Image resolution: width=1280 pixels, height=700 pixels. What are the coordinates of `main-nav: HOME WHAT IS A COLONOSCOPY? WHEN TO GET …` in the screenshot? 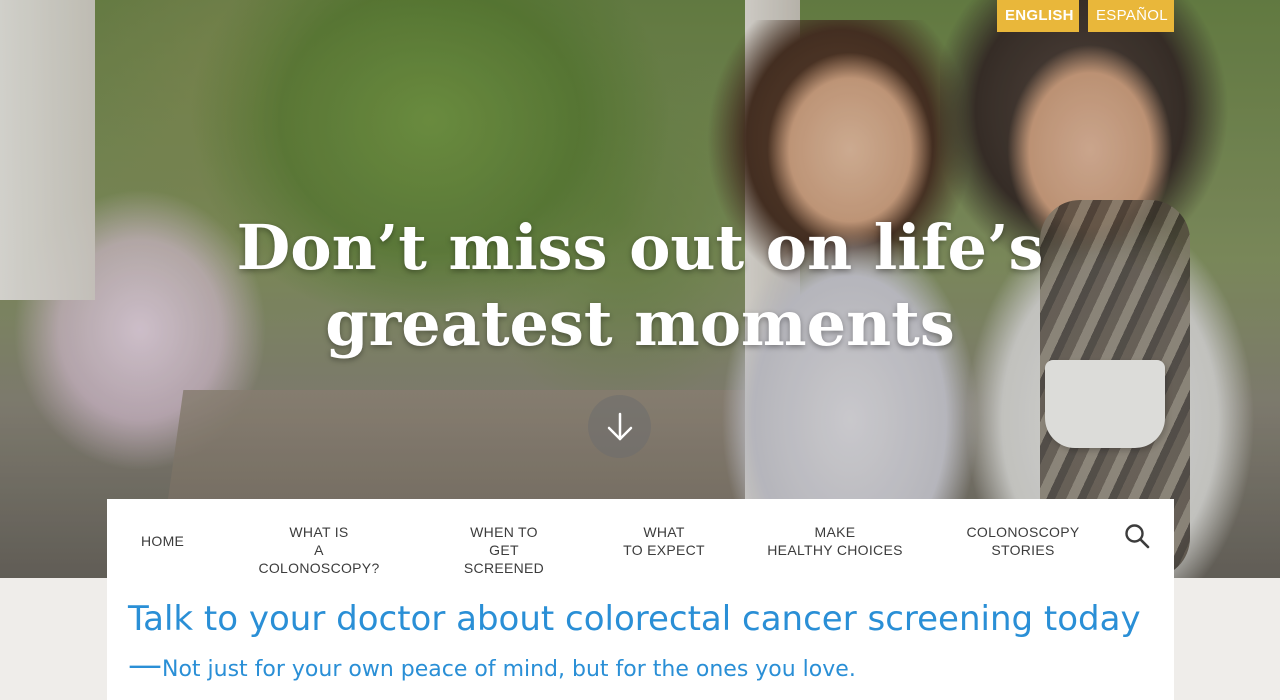 It's located at (640, 538).